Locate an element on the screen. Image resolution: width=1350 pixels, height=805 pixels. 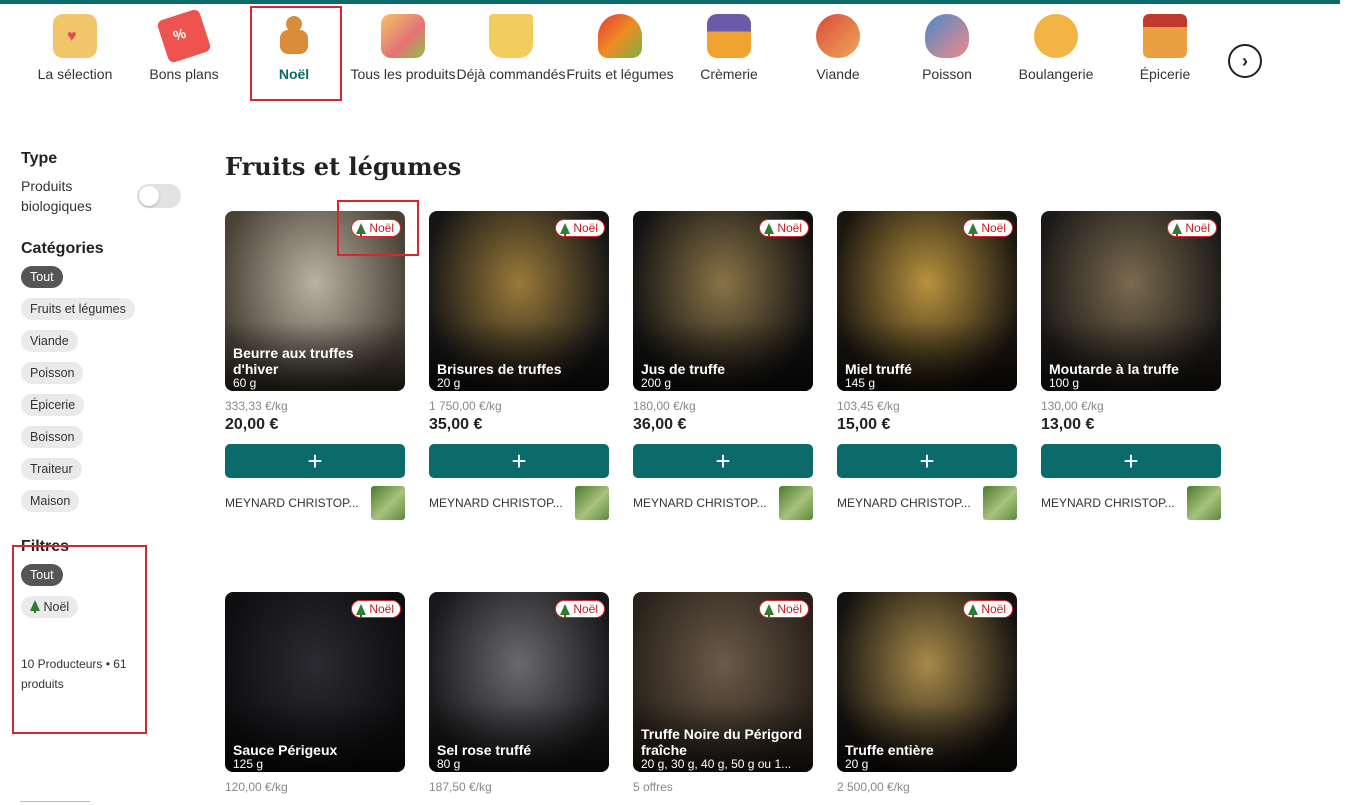
product-card: Noël Truffe entière 20 g 2 500,00 €/kg is located at coordinates (927, 693).